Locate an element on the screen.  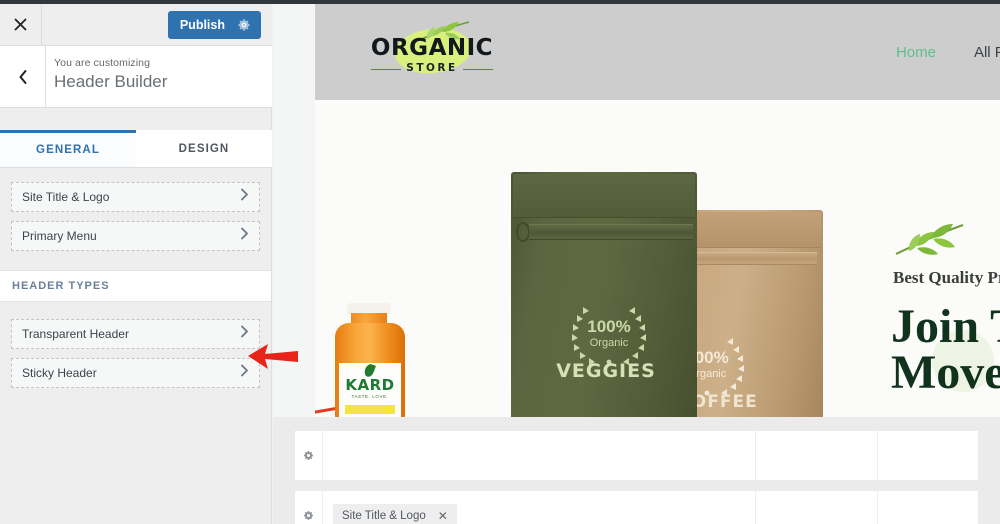
chevron-left-icon is located at coordinates (22, 76).